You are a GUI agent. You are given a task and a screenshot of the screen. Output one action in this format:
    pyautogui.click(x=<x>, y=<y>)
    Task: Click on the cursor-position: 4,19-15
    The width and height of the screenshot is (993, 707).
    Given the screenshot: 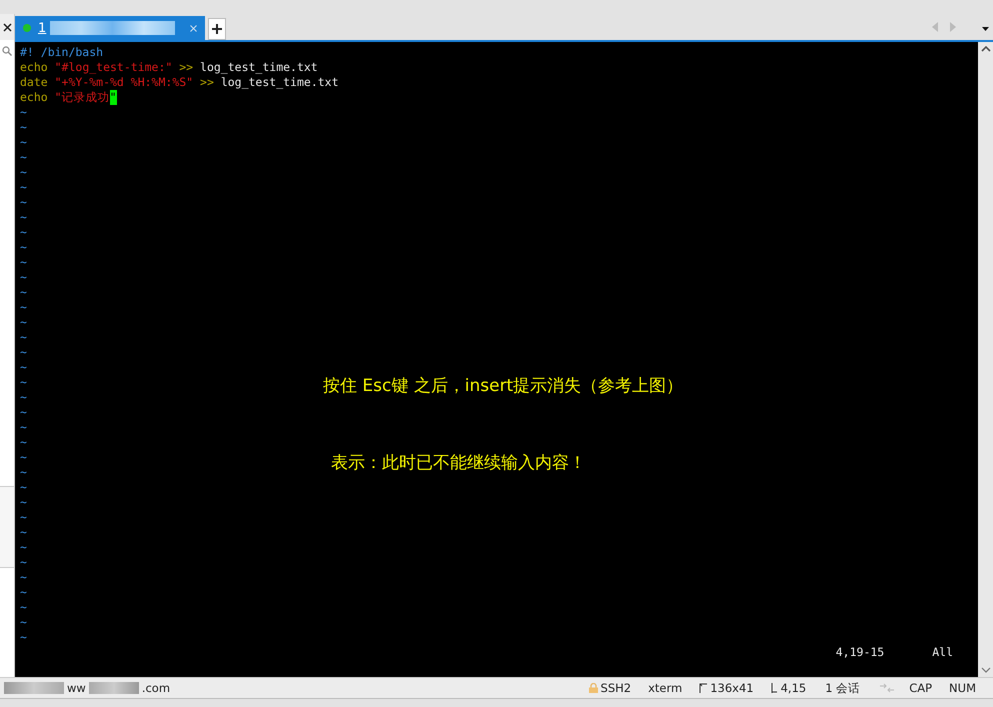 What is the action you would take?
    pyautogui.click(x=860, y=652)
    